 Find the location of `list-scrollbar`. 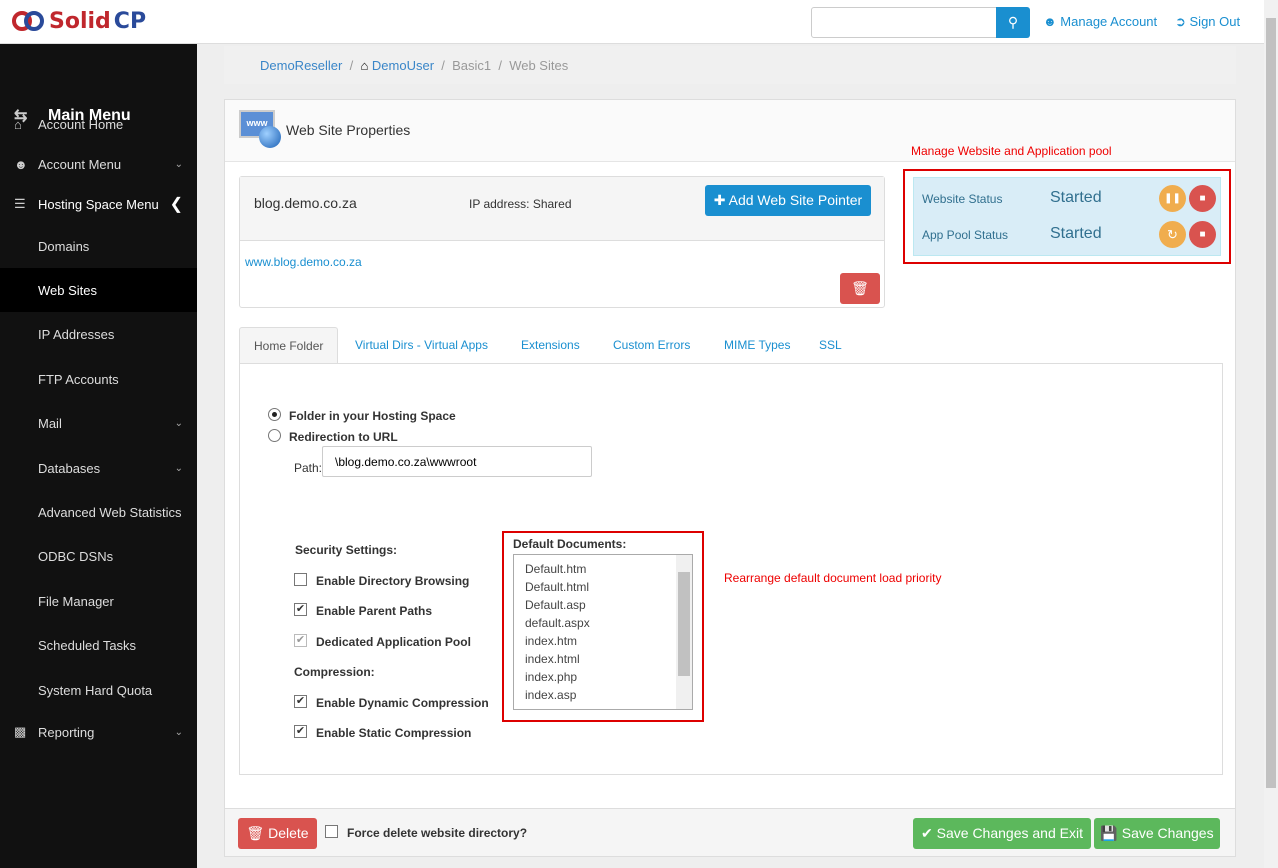

list-scrollbar is located at coordinates (684, 632).